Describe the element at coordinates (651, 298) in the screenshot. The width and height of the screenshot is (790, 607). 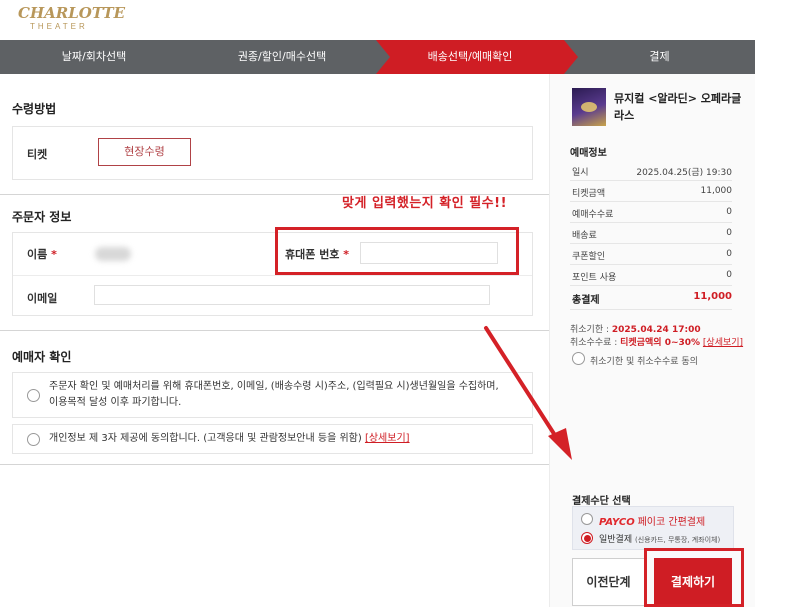
I see `info-row-total: 총결제 11,000` at that location.